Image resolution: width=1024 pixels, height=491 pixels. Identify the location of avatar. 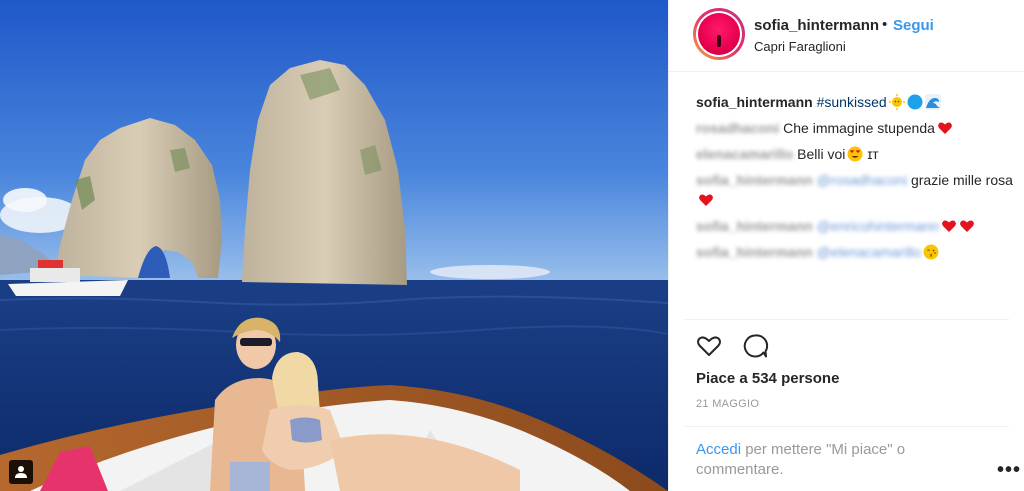
(719, 34).